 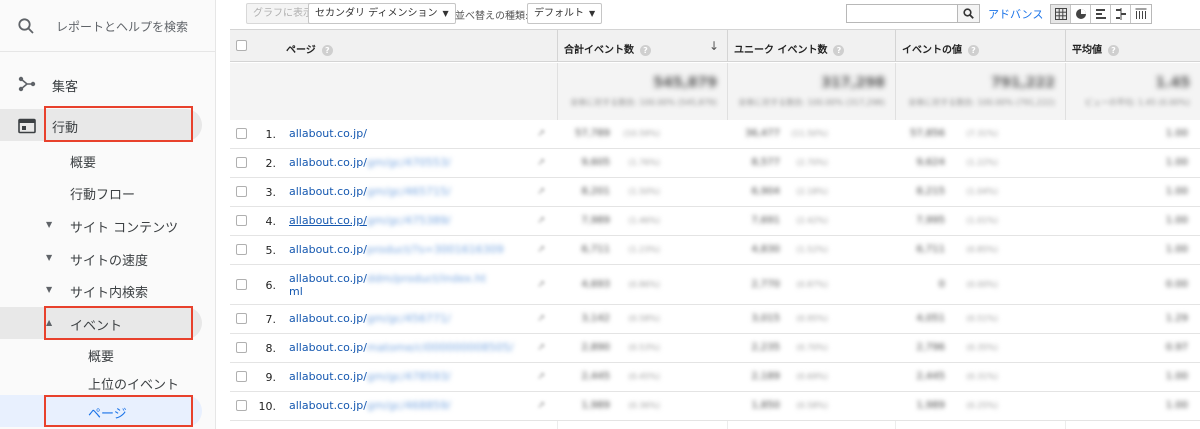 I want to click on page-path: product/?s=3001616309, so click(x=435, y=249).